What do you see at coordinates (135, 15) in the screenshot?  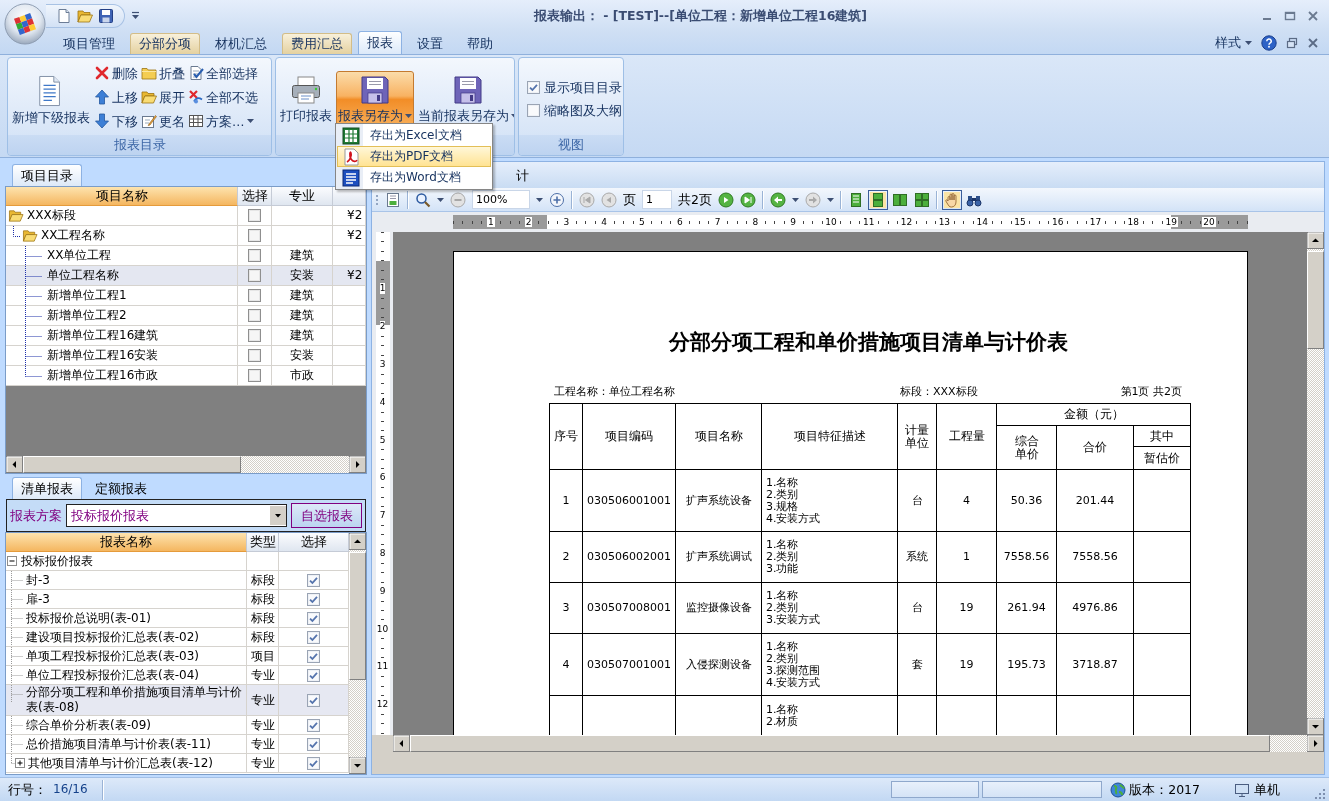 I see `customize-caret-icon` at bounding box center [135, 15].